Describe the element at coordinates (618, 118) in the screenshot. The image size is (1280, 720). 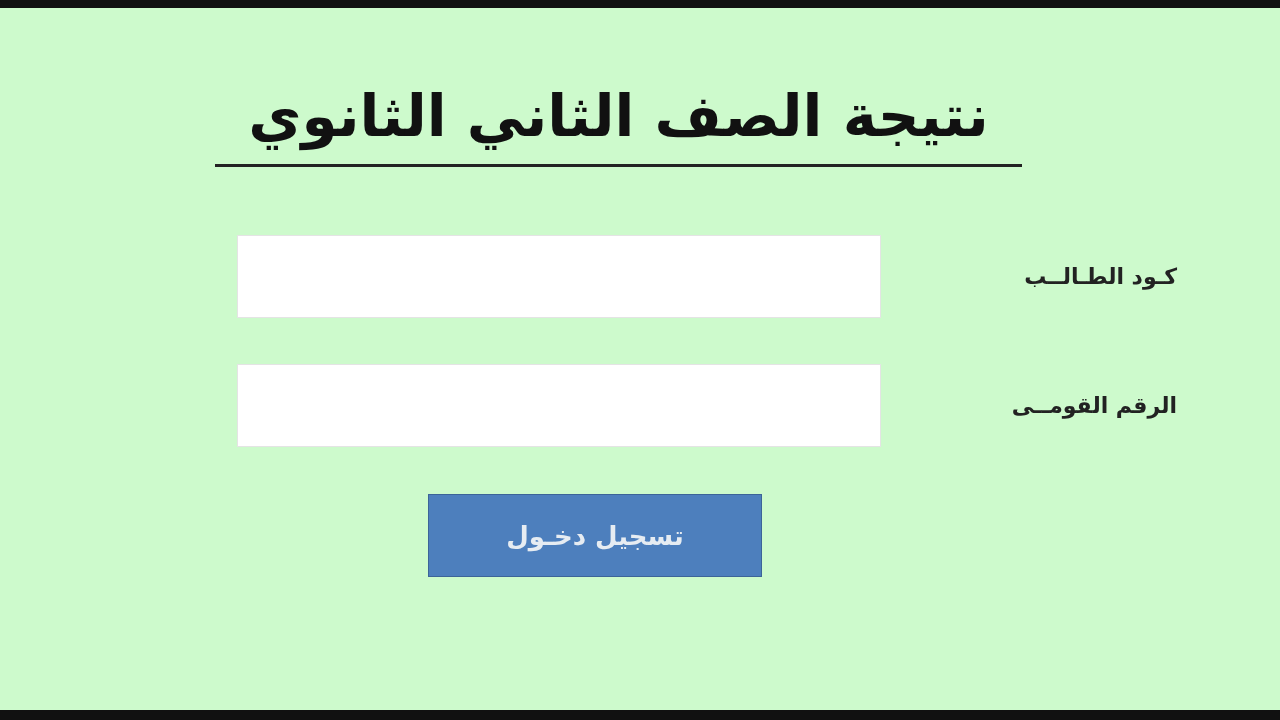
I see `page-title: نتيجة الصف الثاني الثانوي` at that location.